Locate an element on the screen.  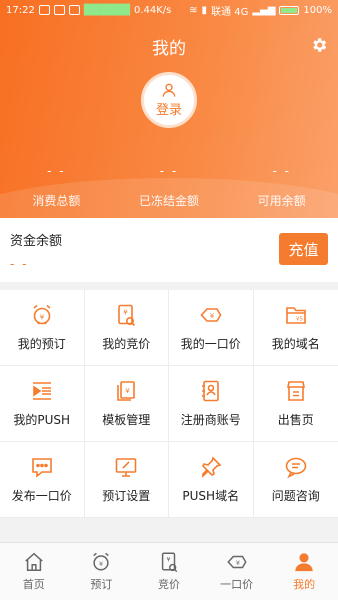
grid-item-my-push: 我的PUSH is located at coordinates (42, 404).